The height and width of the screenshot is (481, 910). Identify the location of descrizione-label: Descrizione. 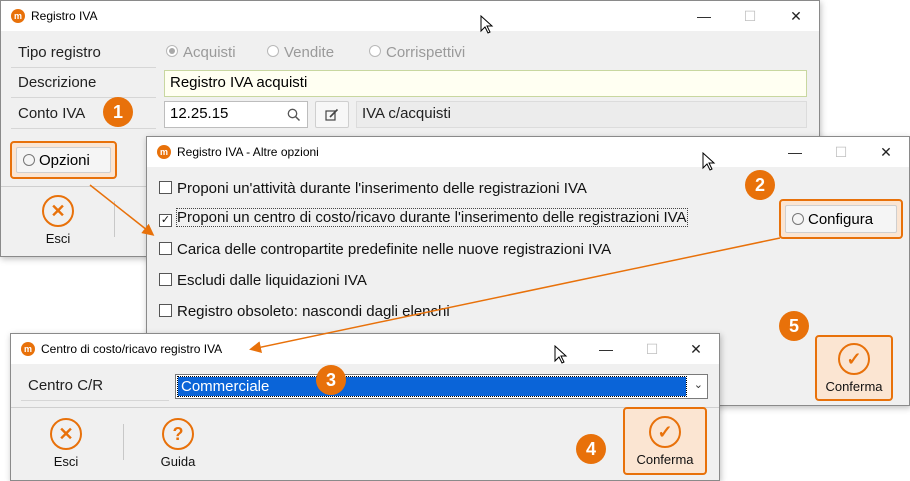
(57, 82).